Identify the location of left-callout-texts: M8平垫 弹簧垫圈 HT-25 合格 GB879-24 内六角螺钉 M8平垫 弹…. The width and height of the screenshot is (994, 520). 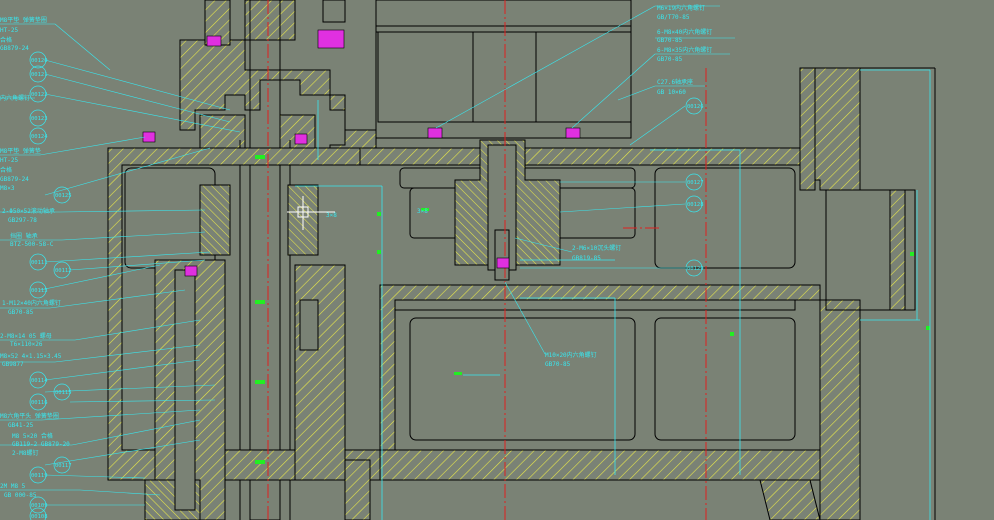
(35, 257).